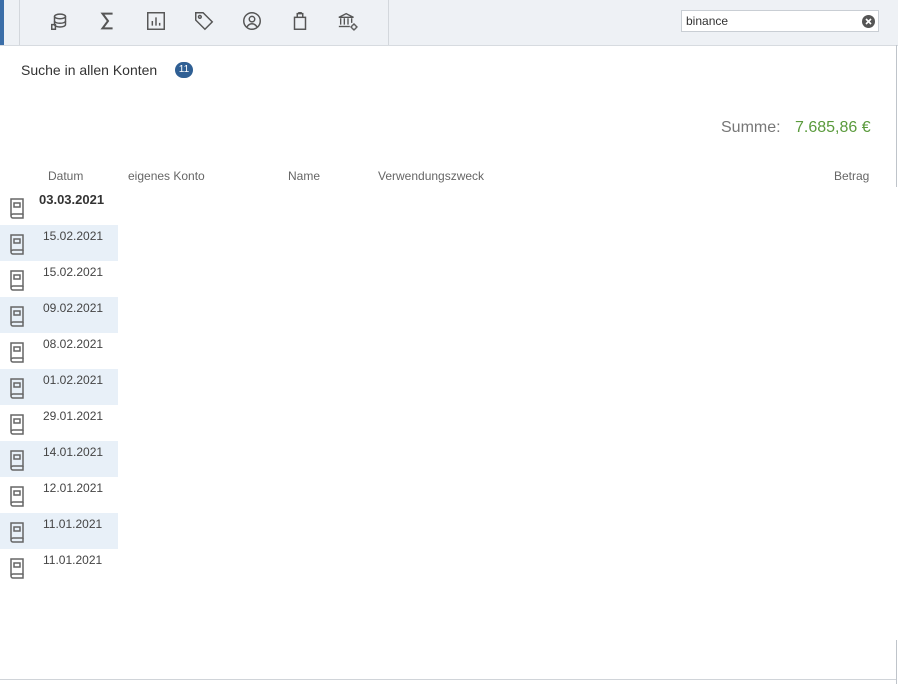 Image resolution: width=898 pixels, height=684 pixels. What do you see at coordinates (73, 416) in the screenshot?
I see `row-date: 29.01.2021` at bounding box center [73, 416].